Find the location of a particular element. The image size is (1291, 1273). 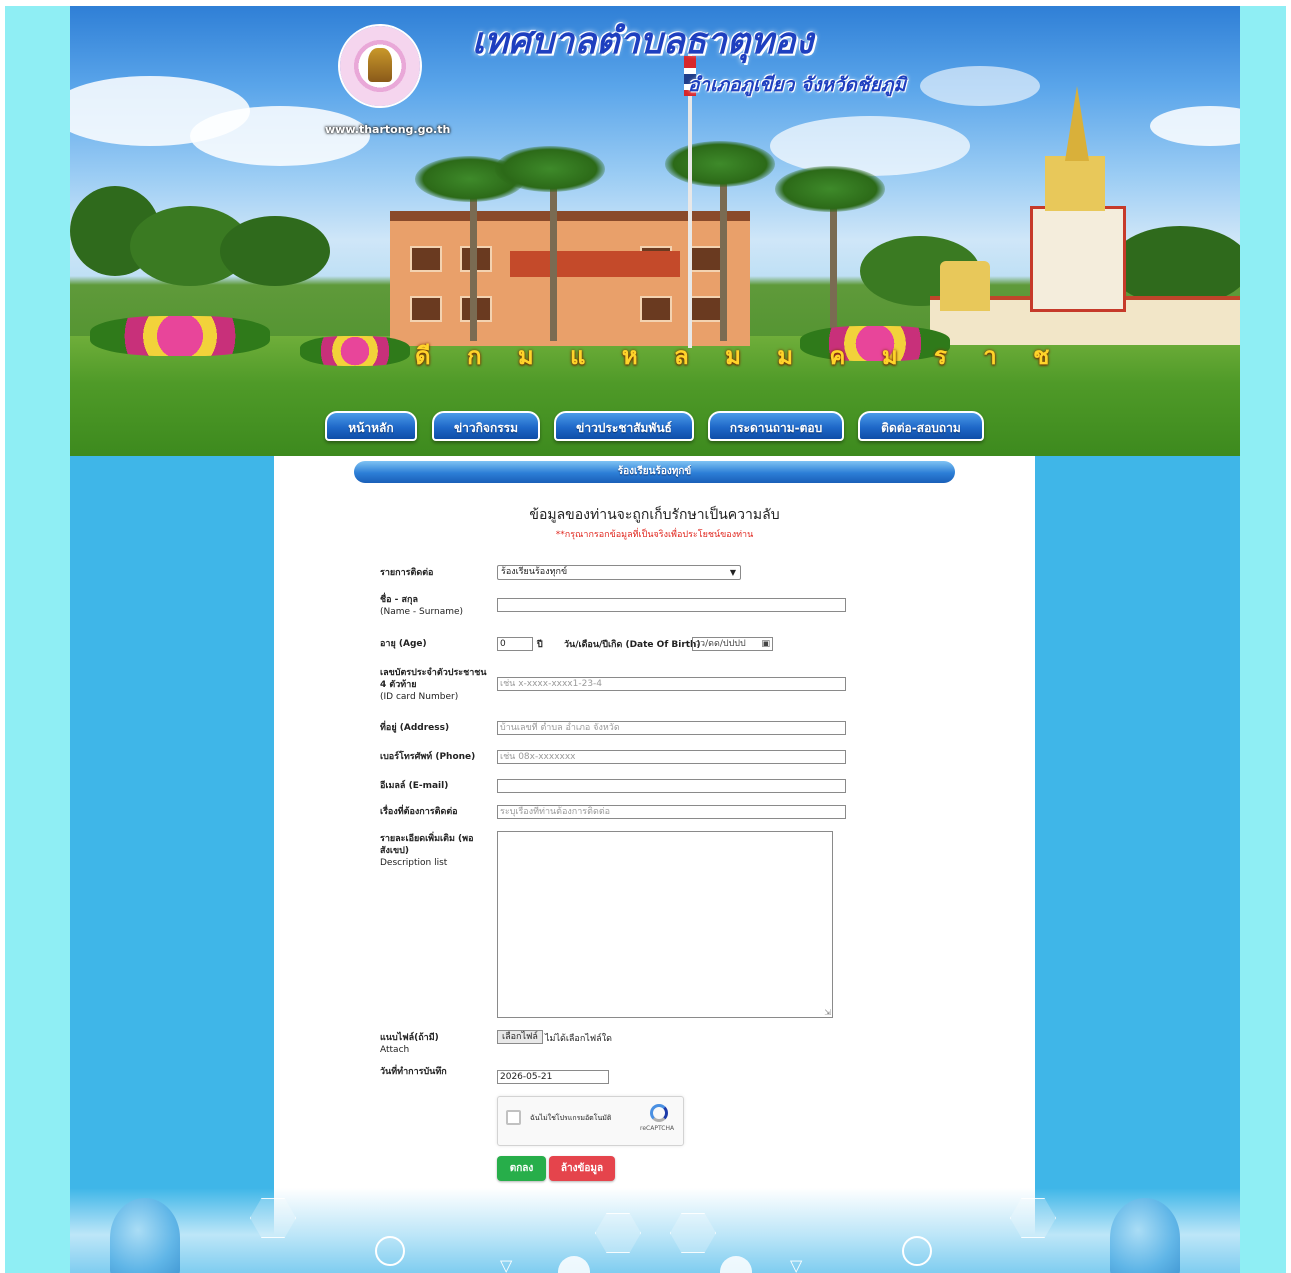

email-input is located at coordinates (671, 786).